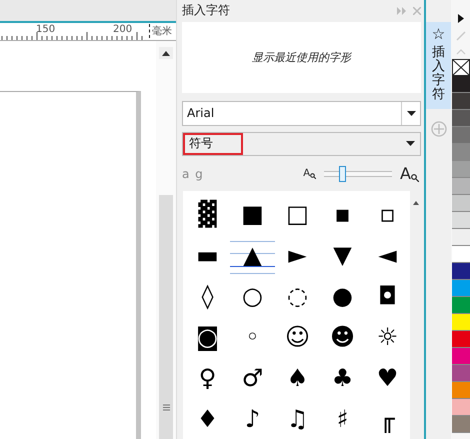 The image size is (470, 439). I want to click on no-color-swatch, so click(461, 67).